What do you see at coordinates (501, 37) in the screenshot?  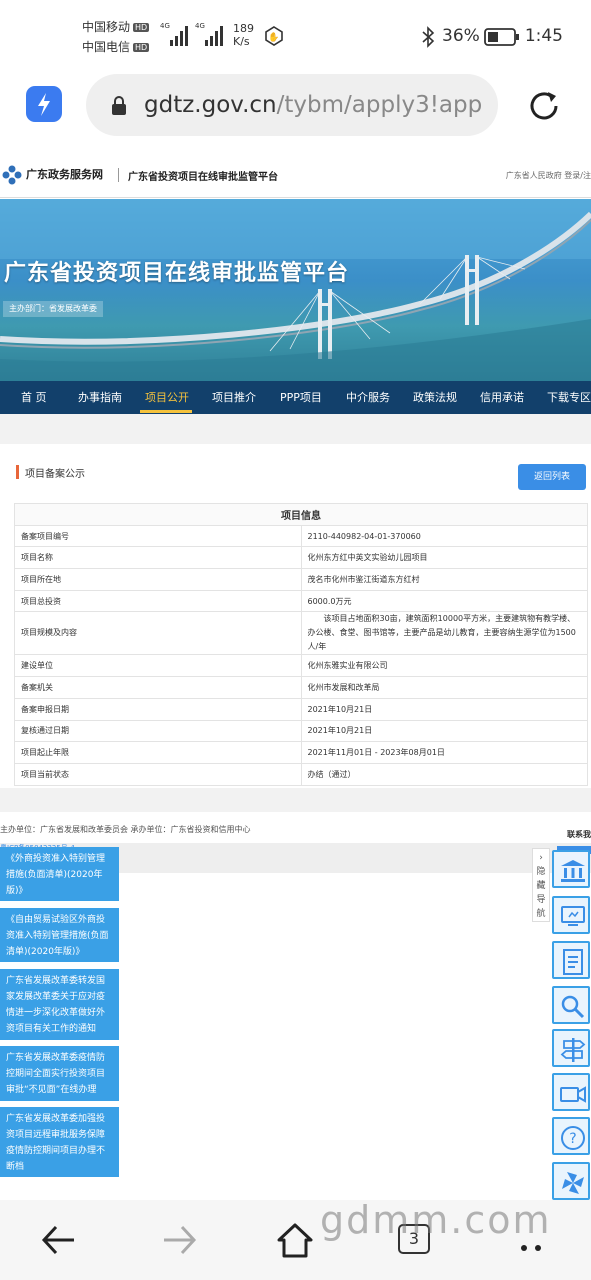 I see `battery-icon` at bounding box center [501, 37].